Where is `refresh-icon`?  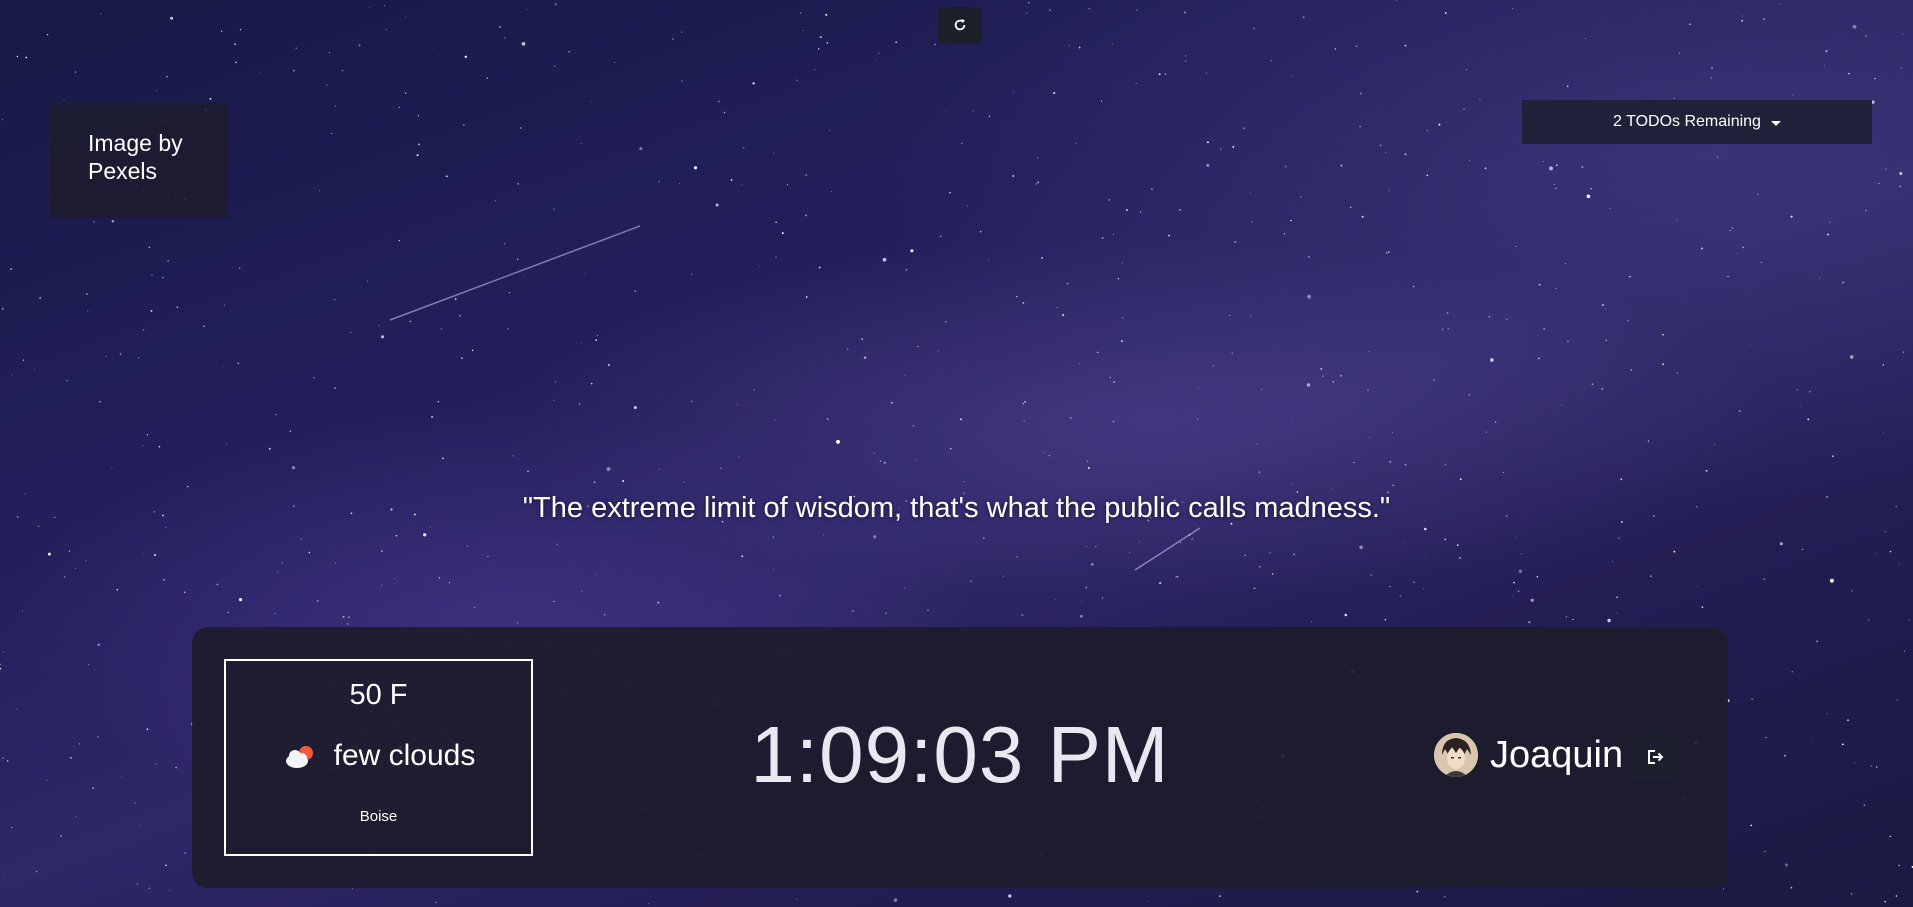
refresh-icon is located at coordinates (960, 25).